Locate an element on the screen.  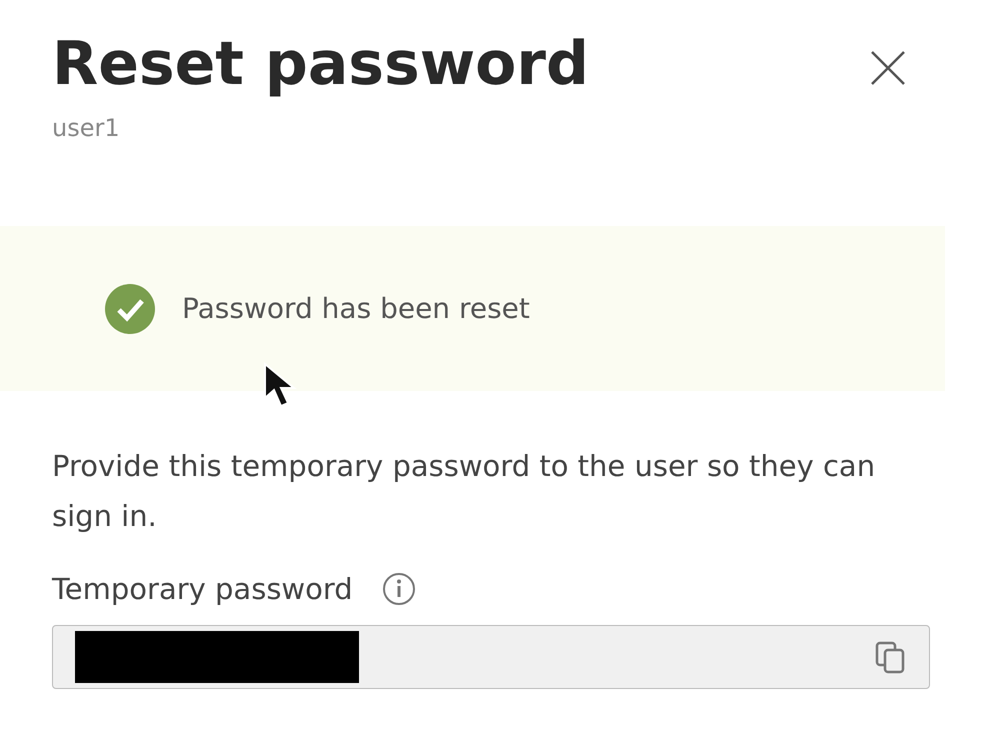
info-icon is located at coordinates (398, 589).